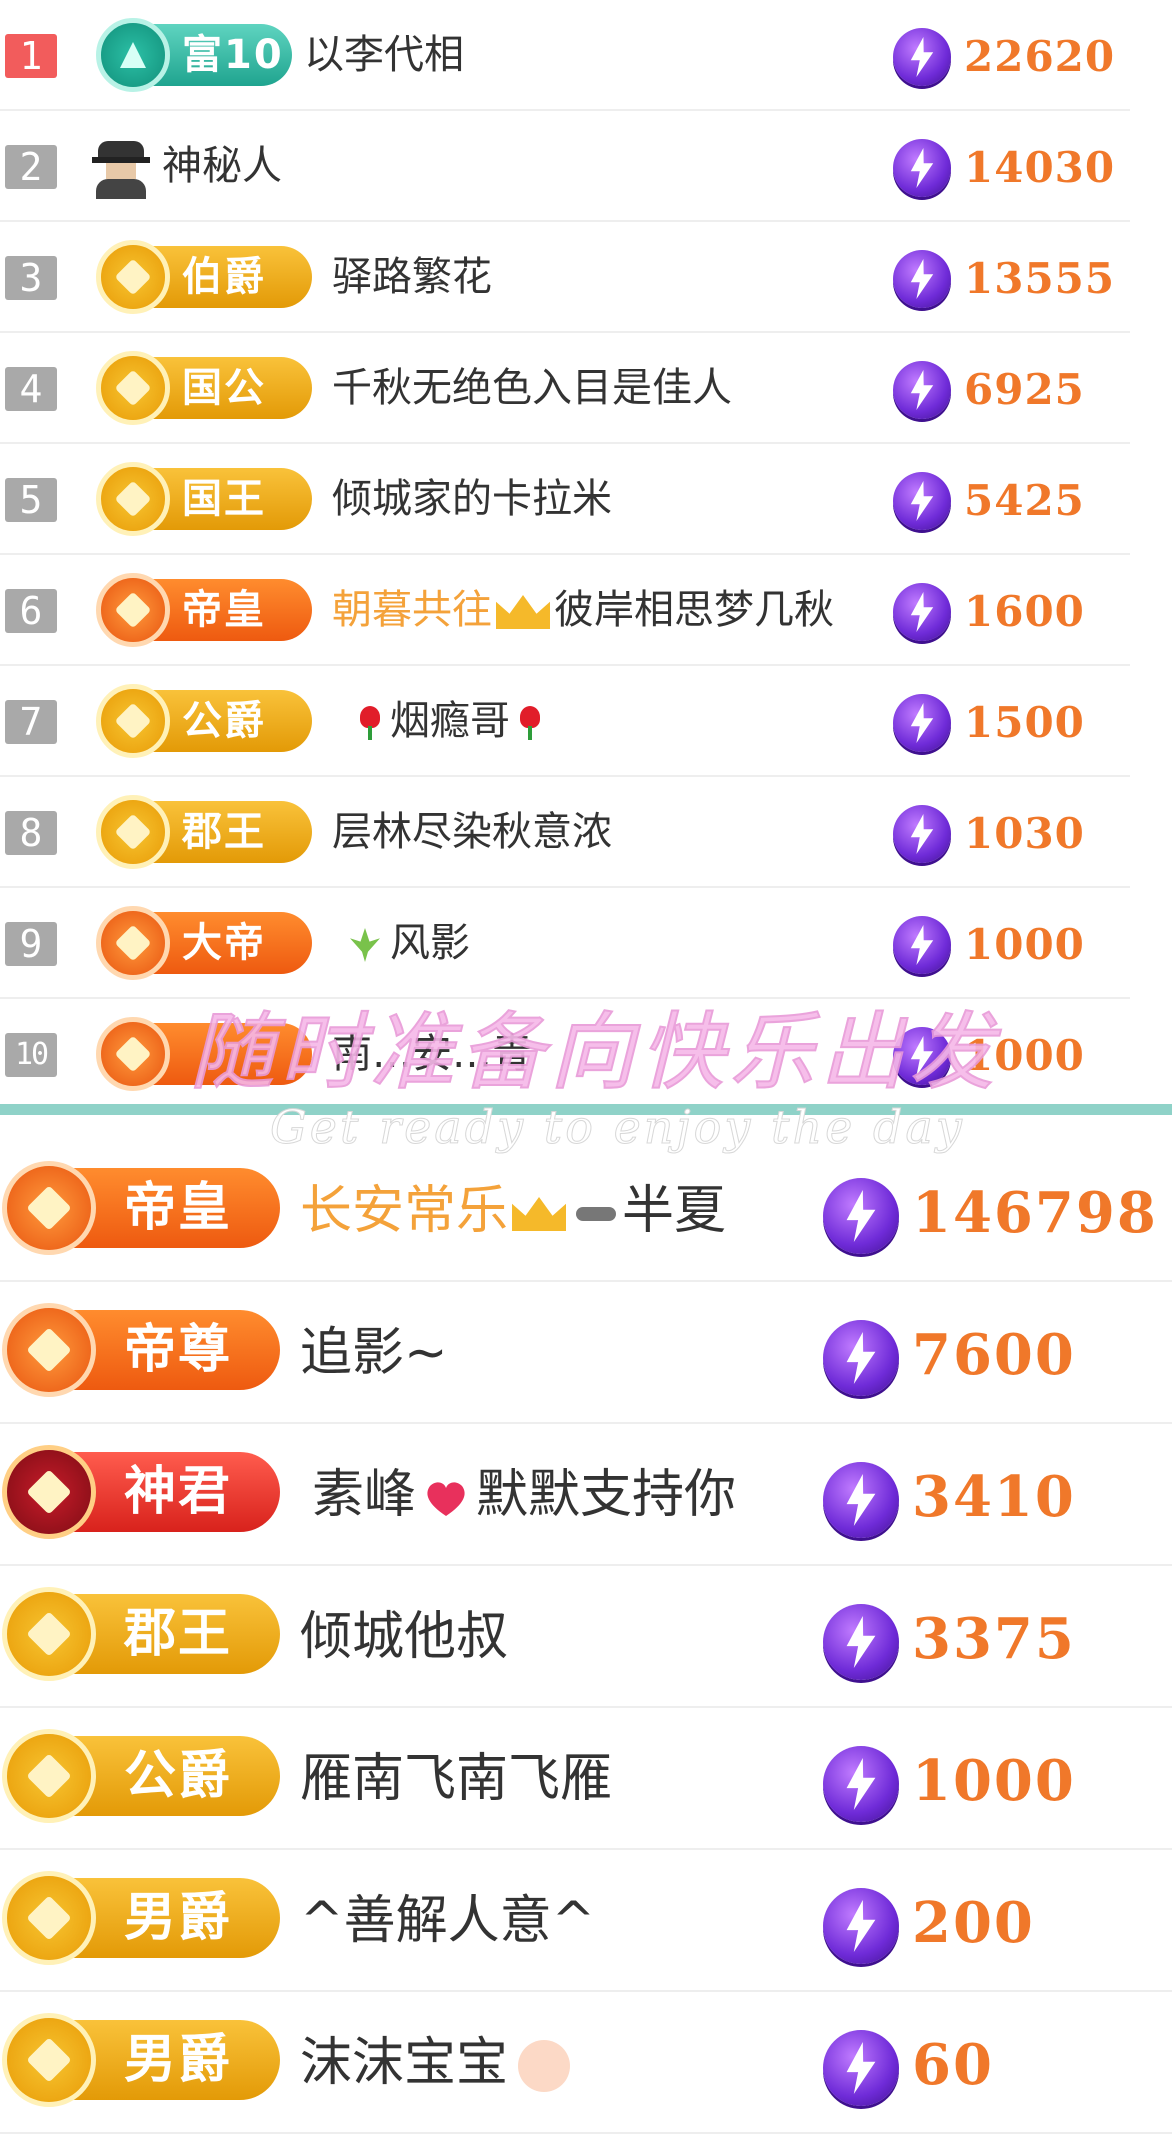 The image size is (1172, 2134). What do you see at coordinates (384, 55) in the screenshot?
I see `username: 以李代相` at bounding box center [384, 55].